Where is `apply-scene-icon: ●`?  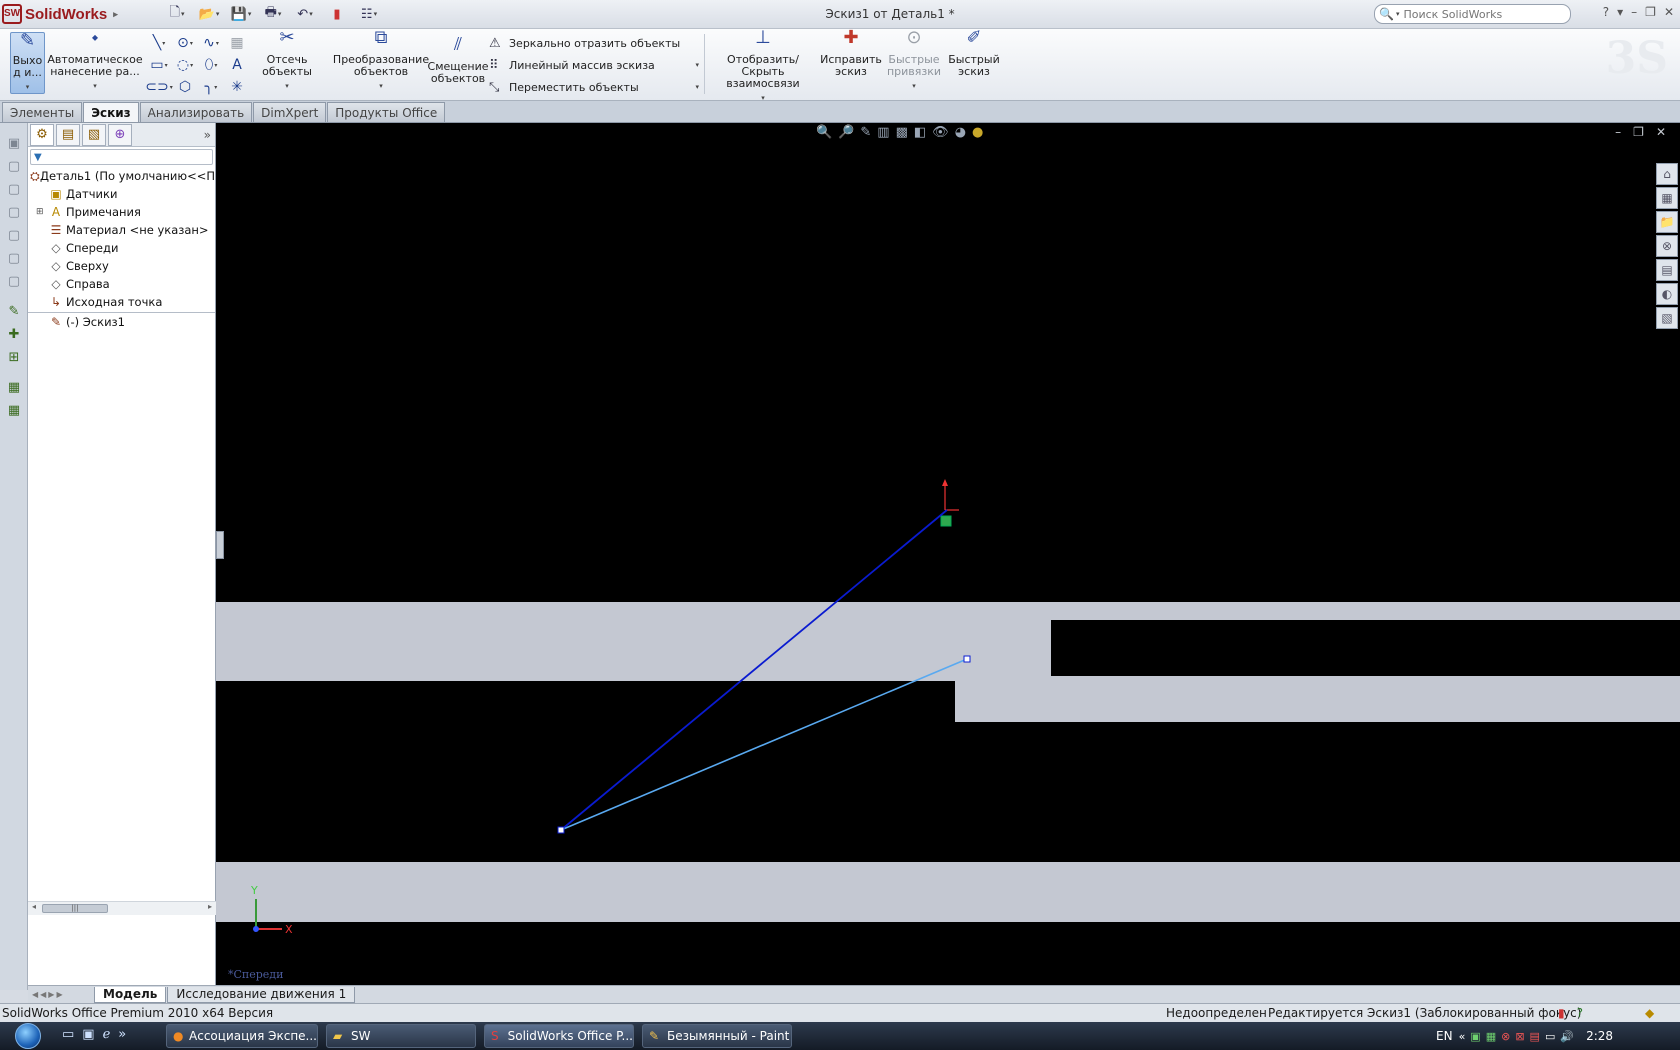 apply-scene-icon: ● is located at coordinates (977, 132).